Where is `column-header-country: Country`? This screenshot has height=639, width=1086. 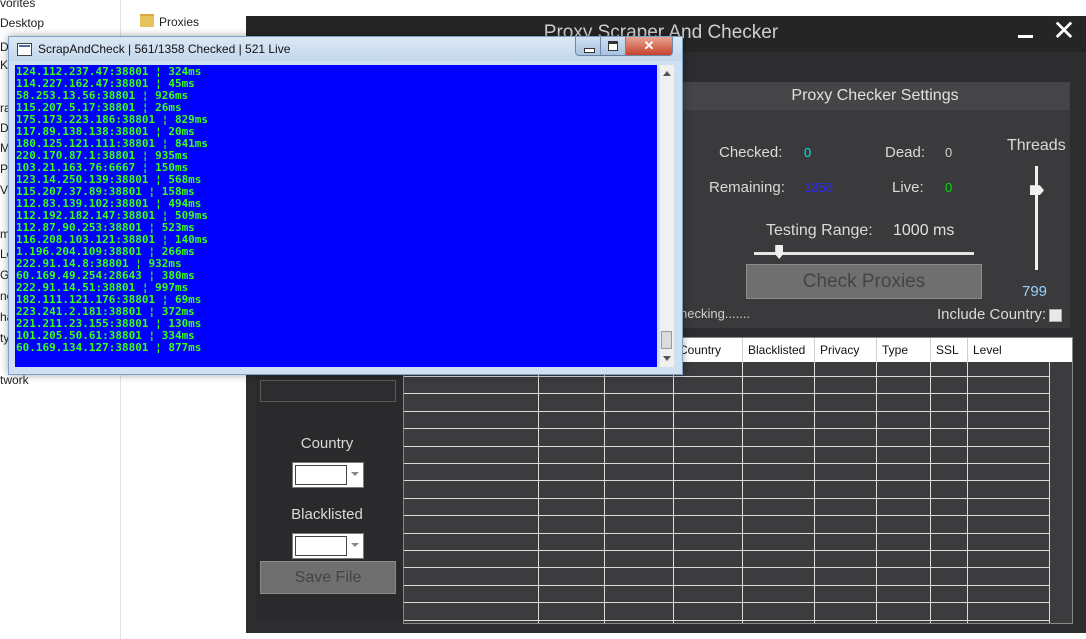
column-header-country: Country is located at coordinates (707, 350).